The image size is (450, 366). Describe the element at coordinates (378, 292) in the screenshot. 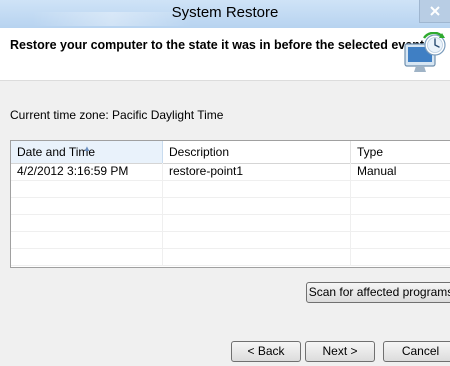

I see `scan-affected-programs-button: Scan for affected programs` at that location.